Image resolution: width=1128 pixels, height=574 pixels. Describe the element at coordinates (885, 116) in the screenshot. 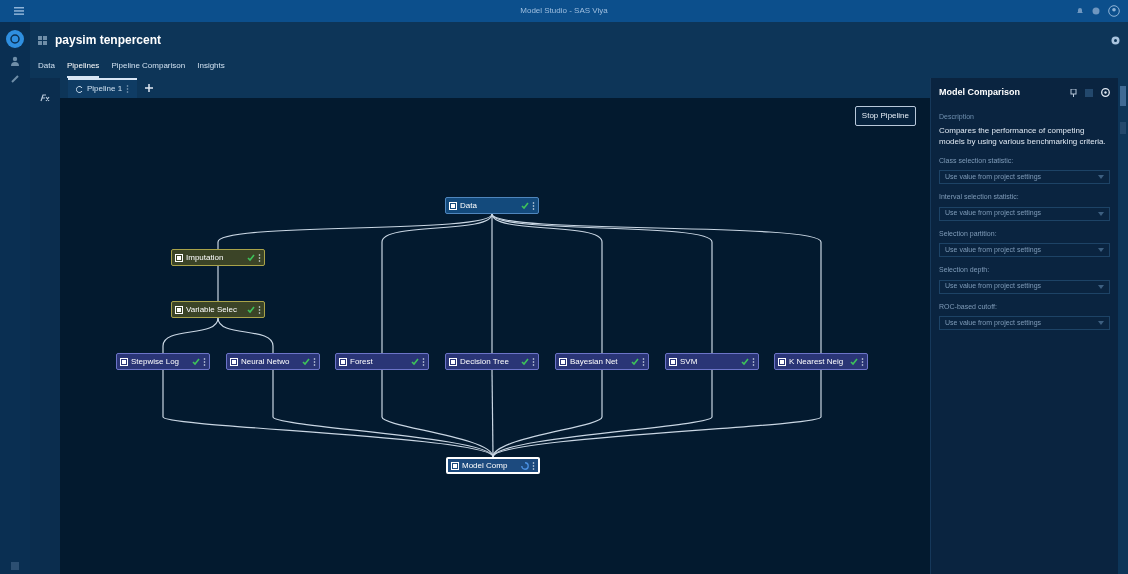

I see `stop-pipeline-button: Stop Pipeline` at that location.